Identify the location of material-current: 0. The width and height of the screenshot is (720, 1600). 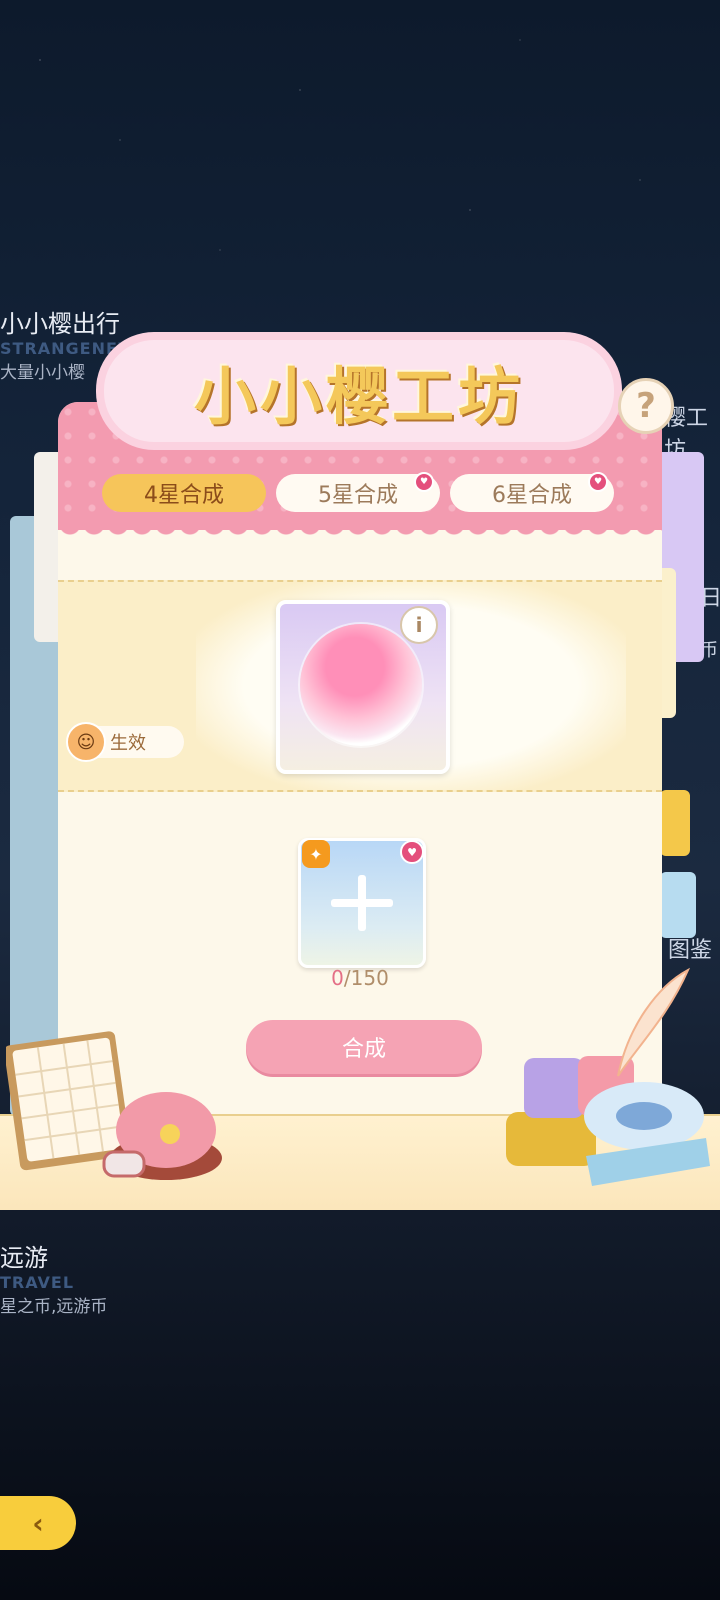
(337, 978).